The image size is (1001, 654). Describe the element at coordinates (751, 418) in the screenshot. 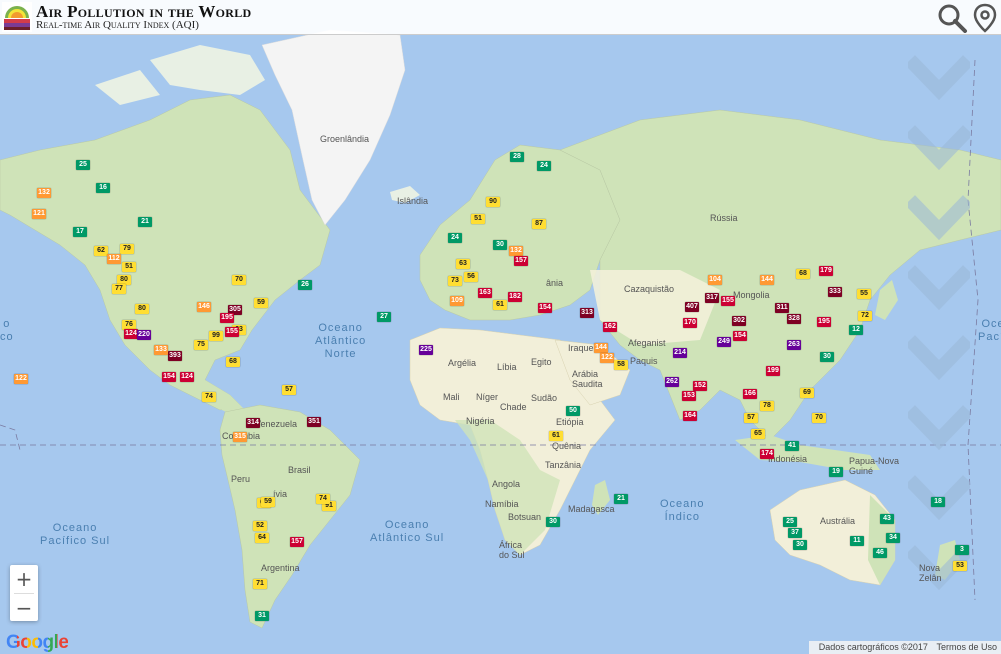

I see `aqi-marker: 57` at that location.